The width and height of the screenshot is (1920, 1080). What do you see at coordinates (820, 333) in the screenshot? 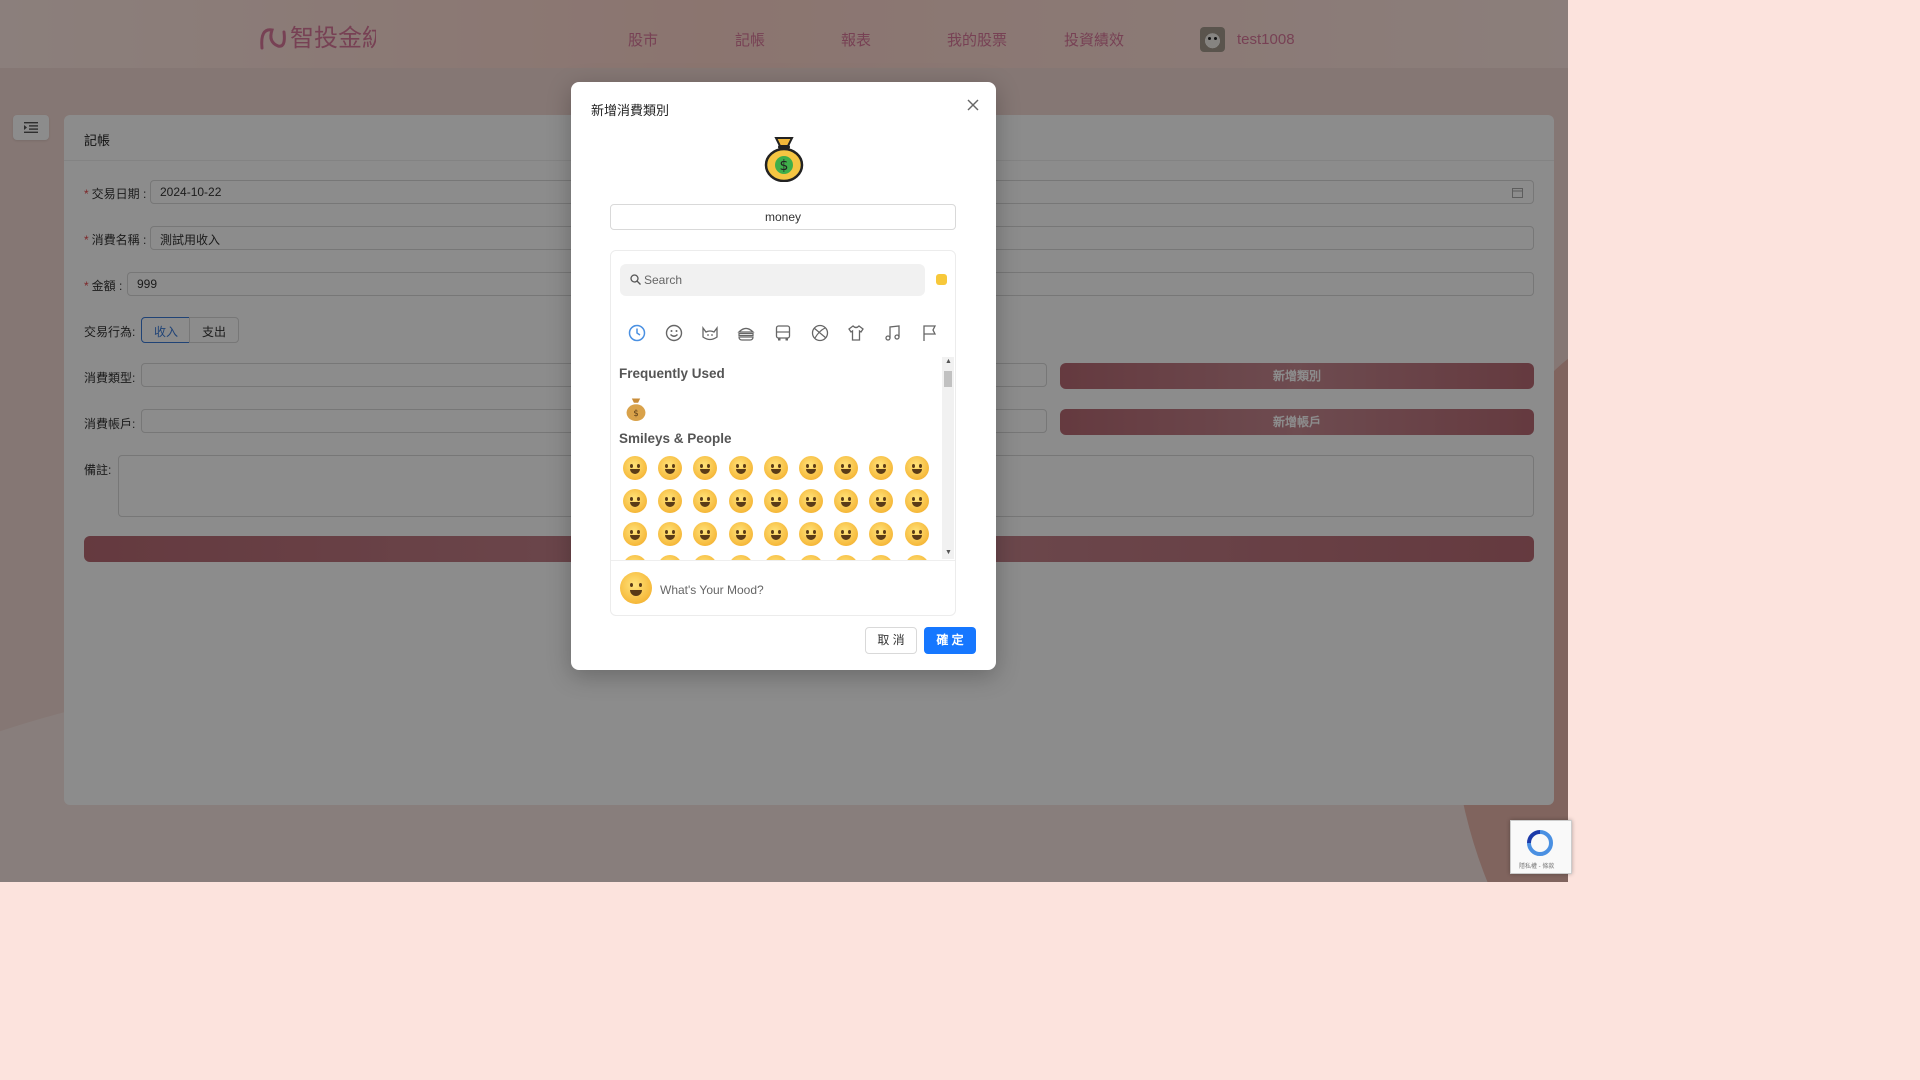
I see `ball-icon` at bounding box center [820, 333].